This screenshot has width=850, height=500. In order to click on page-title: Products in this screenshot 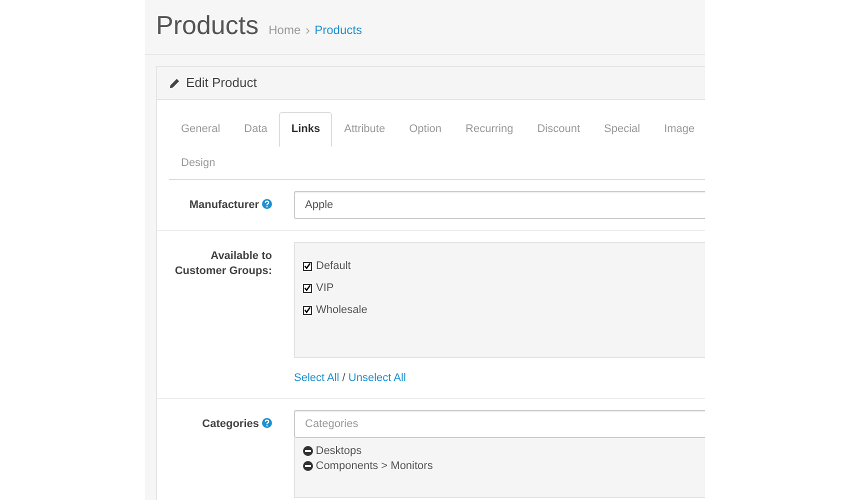, I will do `click(207, 26)`.